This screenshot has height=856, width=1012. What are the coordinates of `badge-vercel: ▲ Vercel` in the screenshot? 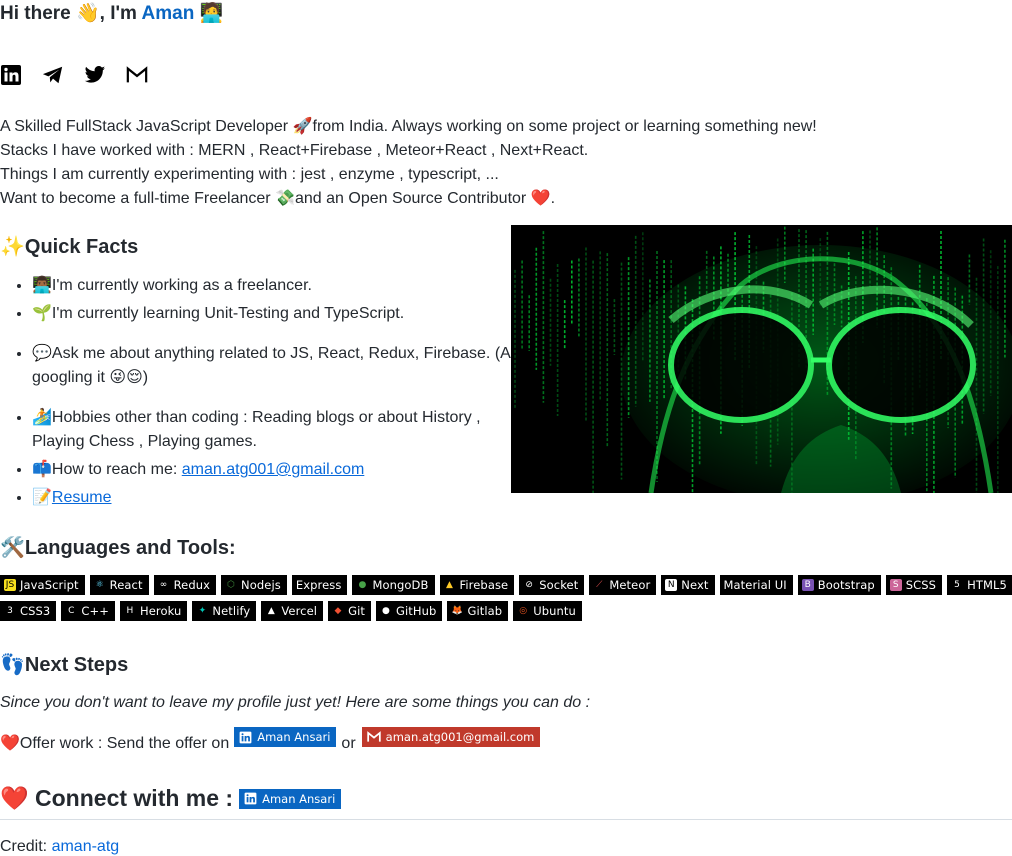 It's located at (292, 611).